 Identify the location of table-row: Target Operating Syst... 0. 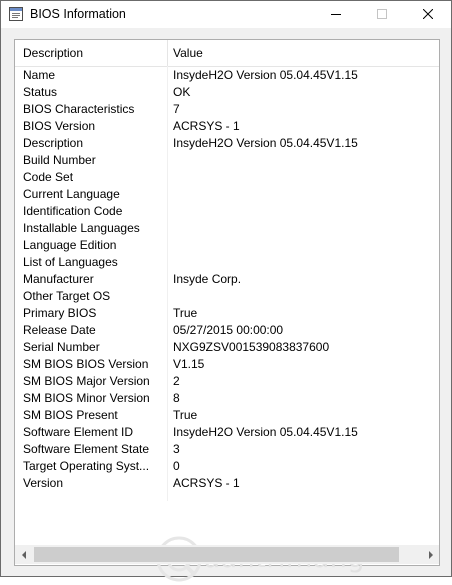
(227, 466).